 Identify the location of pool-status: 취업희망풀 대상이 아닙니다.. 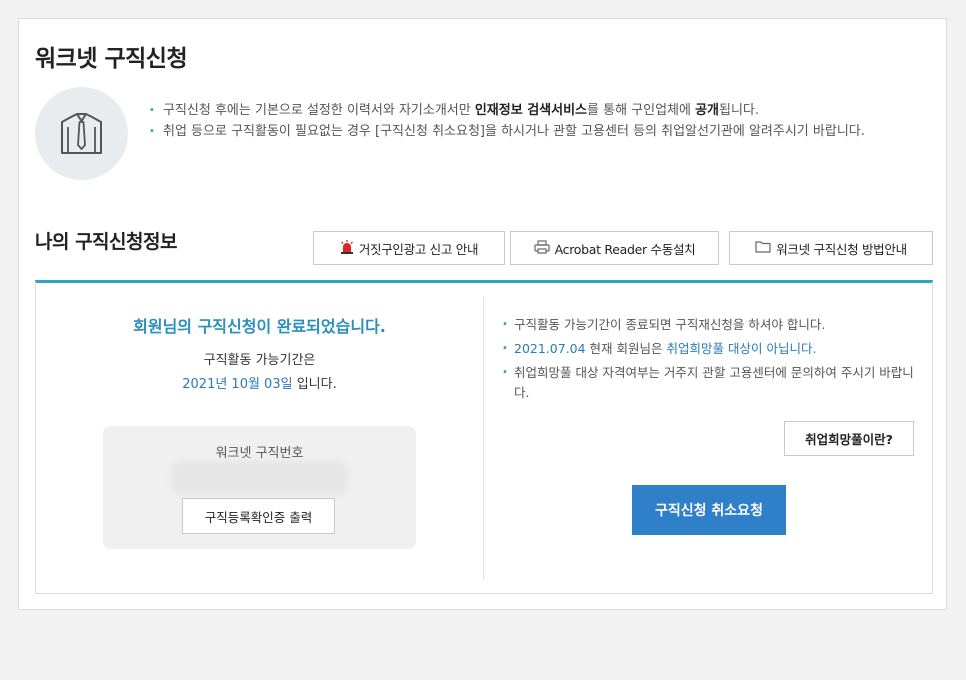
(741, 348).